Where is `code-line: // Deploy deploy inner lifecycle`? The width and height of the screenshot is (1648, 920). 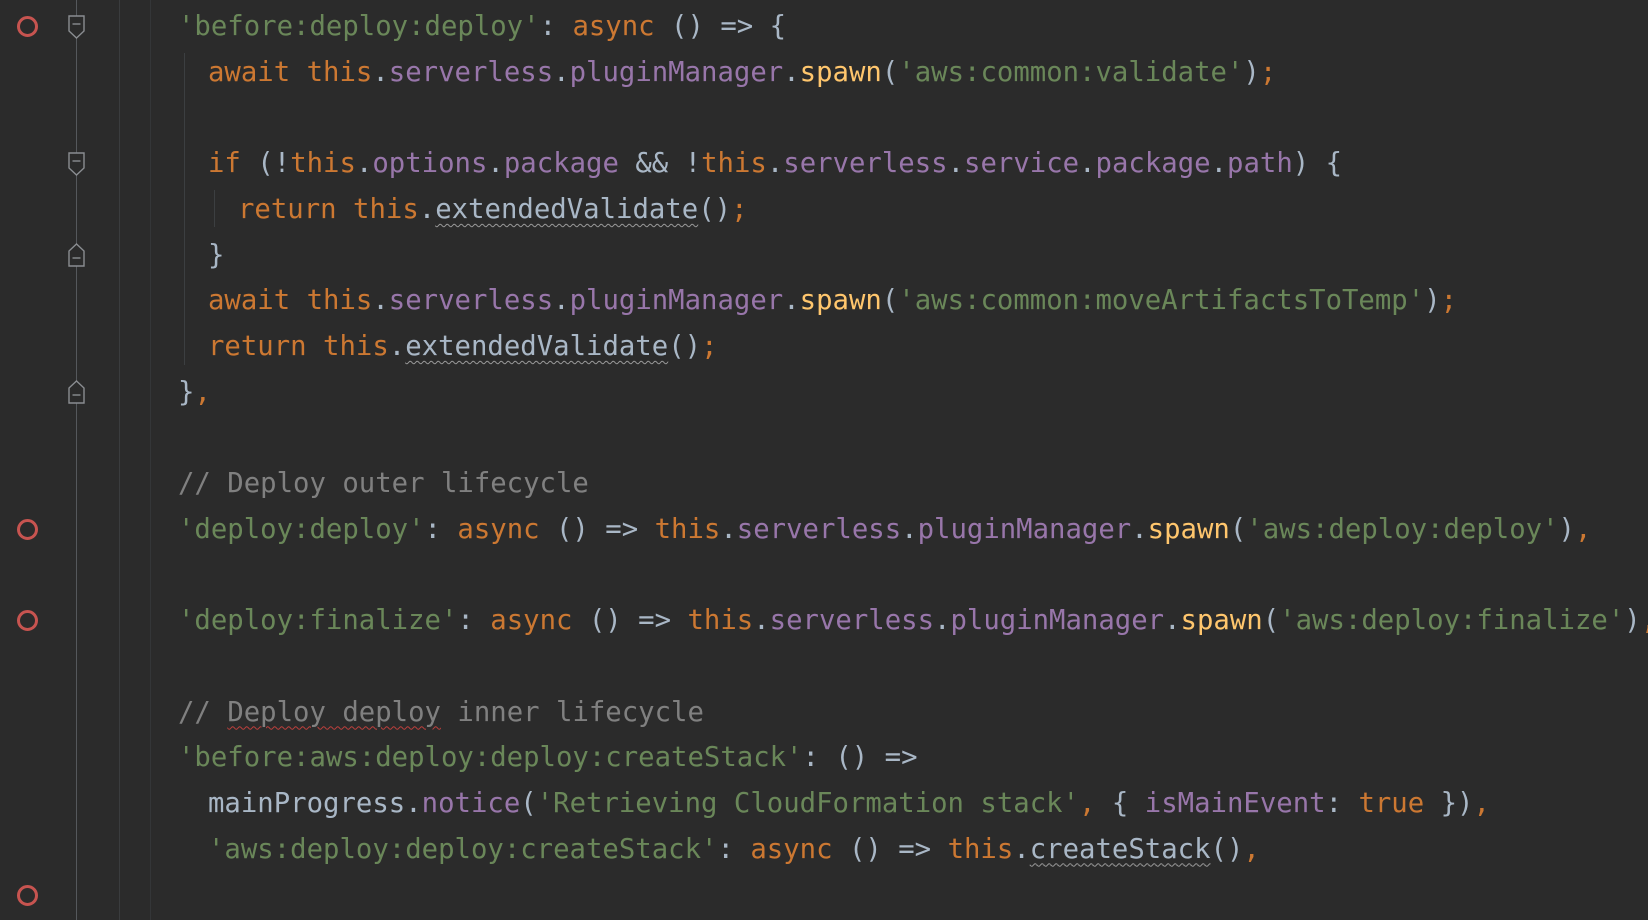
code-line: // Deploy deploy inner lifecycle is located at coordinates (441, 713).